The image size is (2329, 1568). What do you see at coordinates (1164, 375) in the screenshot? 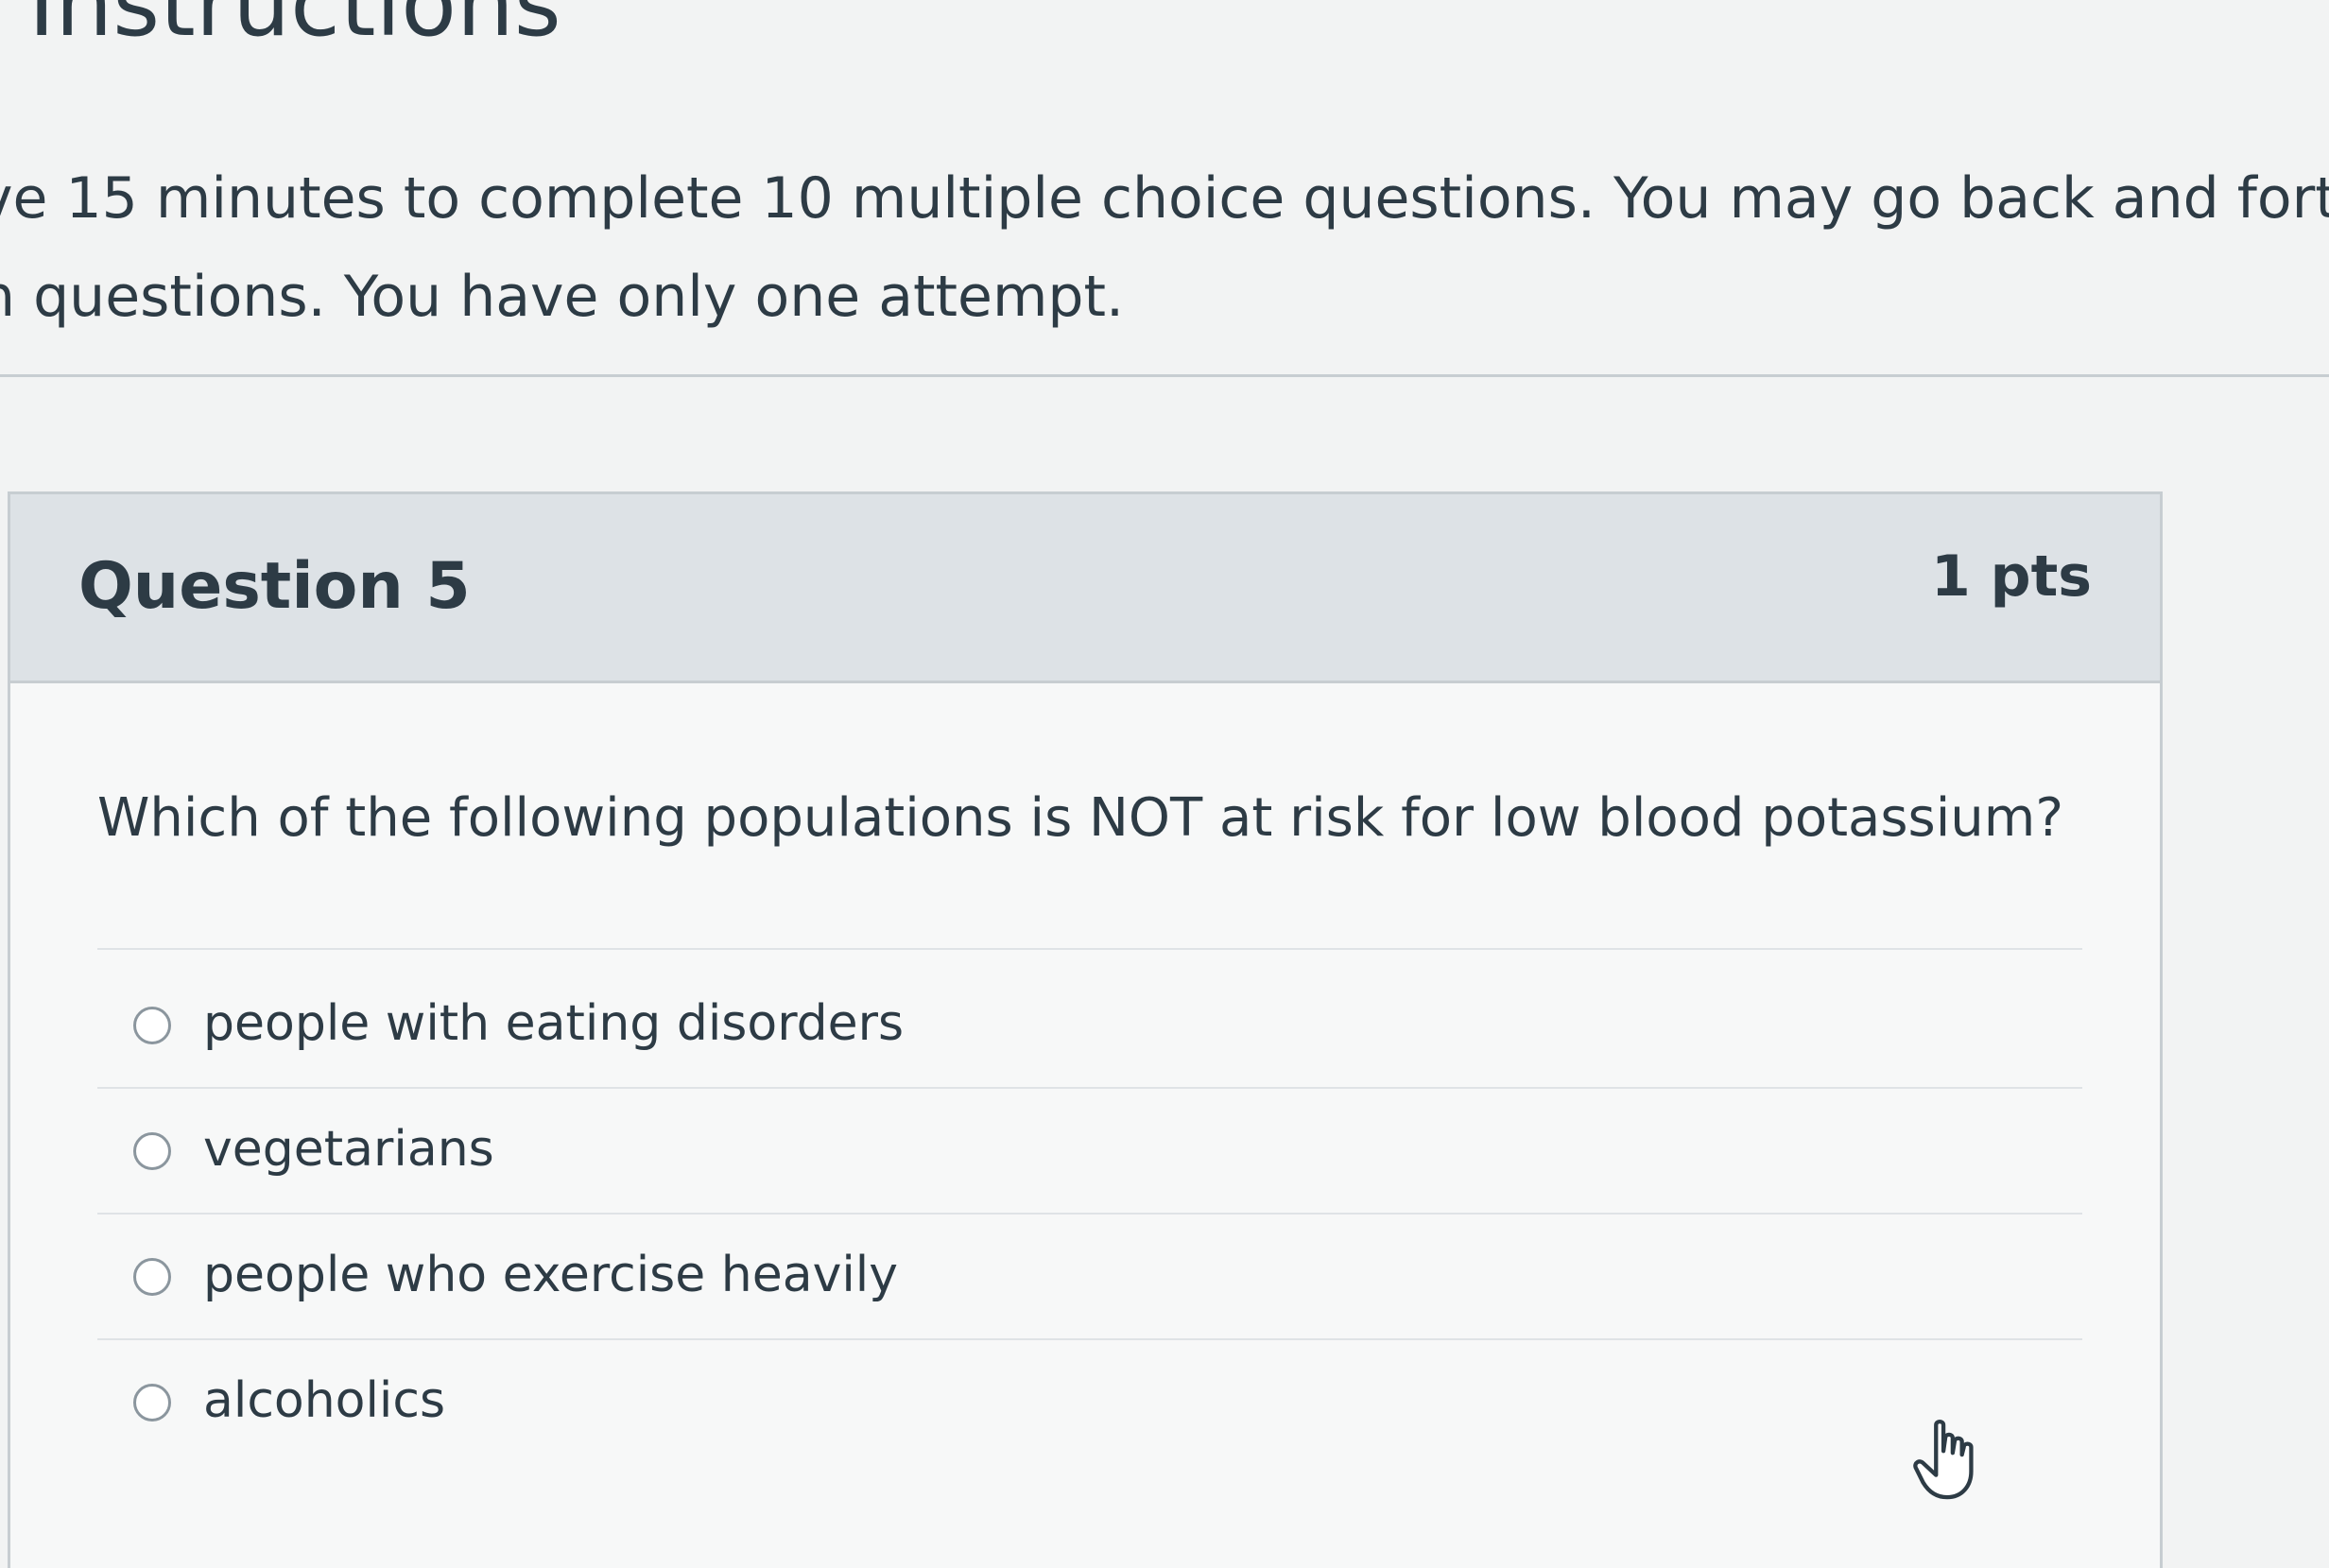
I see `instructions-divider` at bounding box center [1164, 375].